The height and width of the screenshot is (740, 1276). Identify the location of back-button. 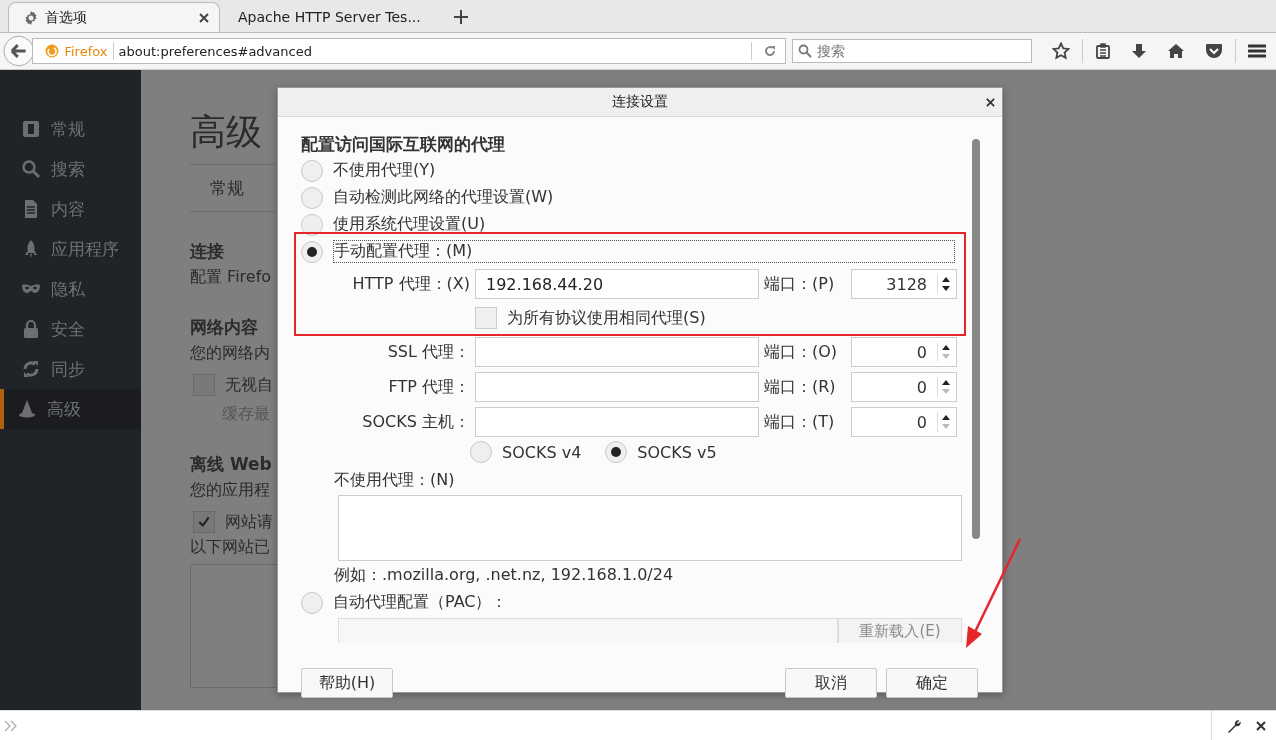
(19, 51).